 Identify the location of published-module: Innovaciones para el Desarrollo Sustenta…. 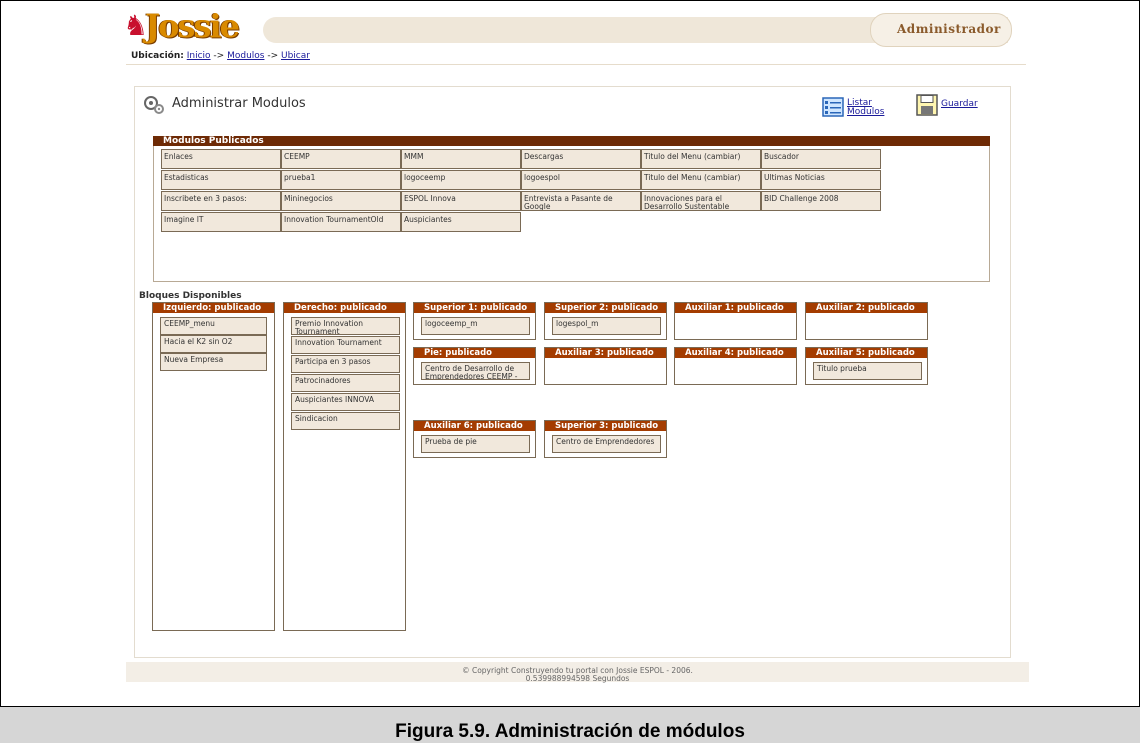
(701, 201).